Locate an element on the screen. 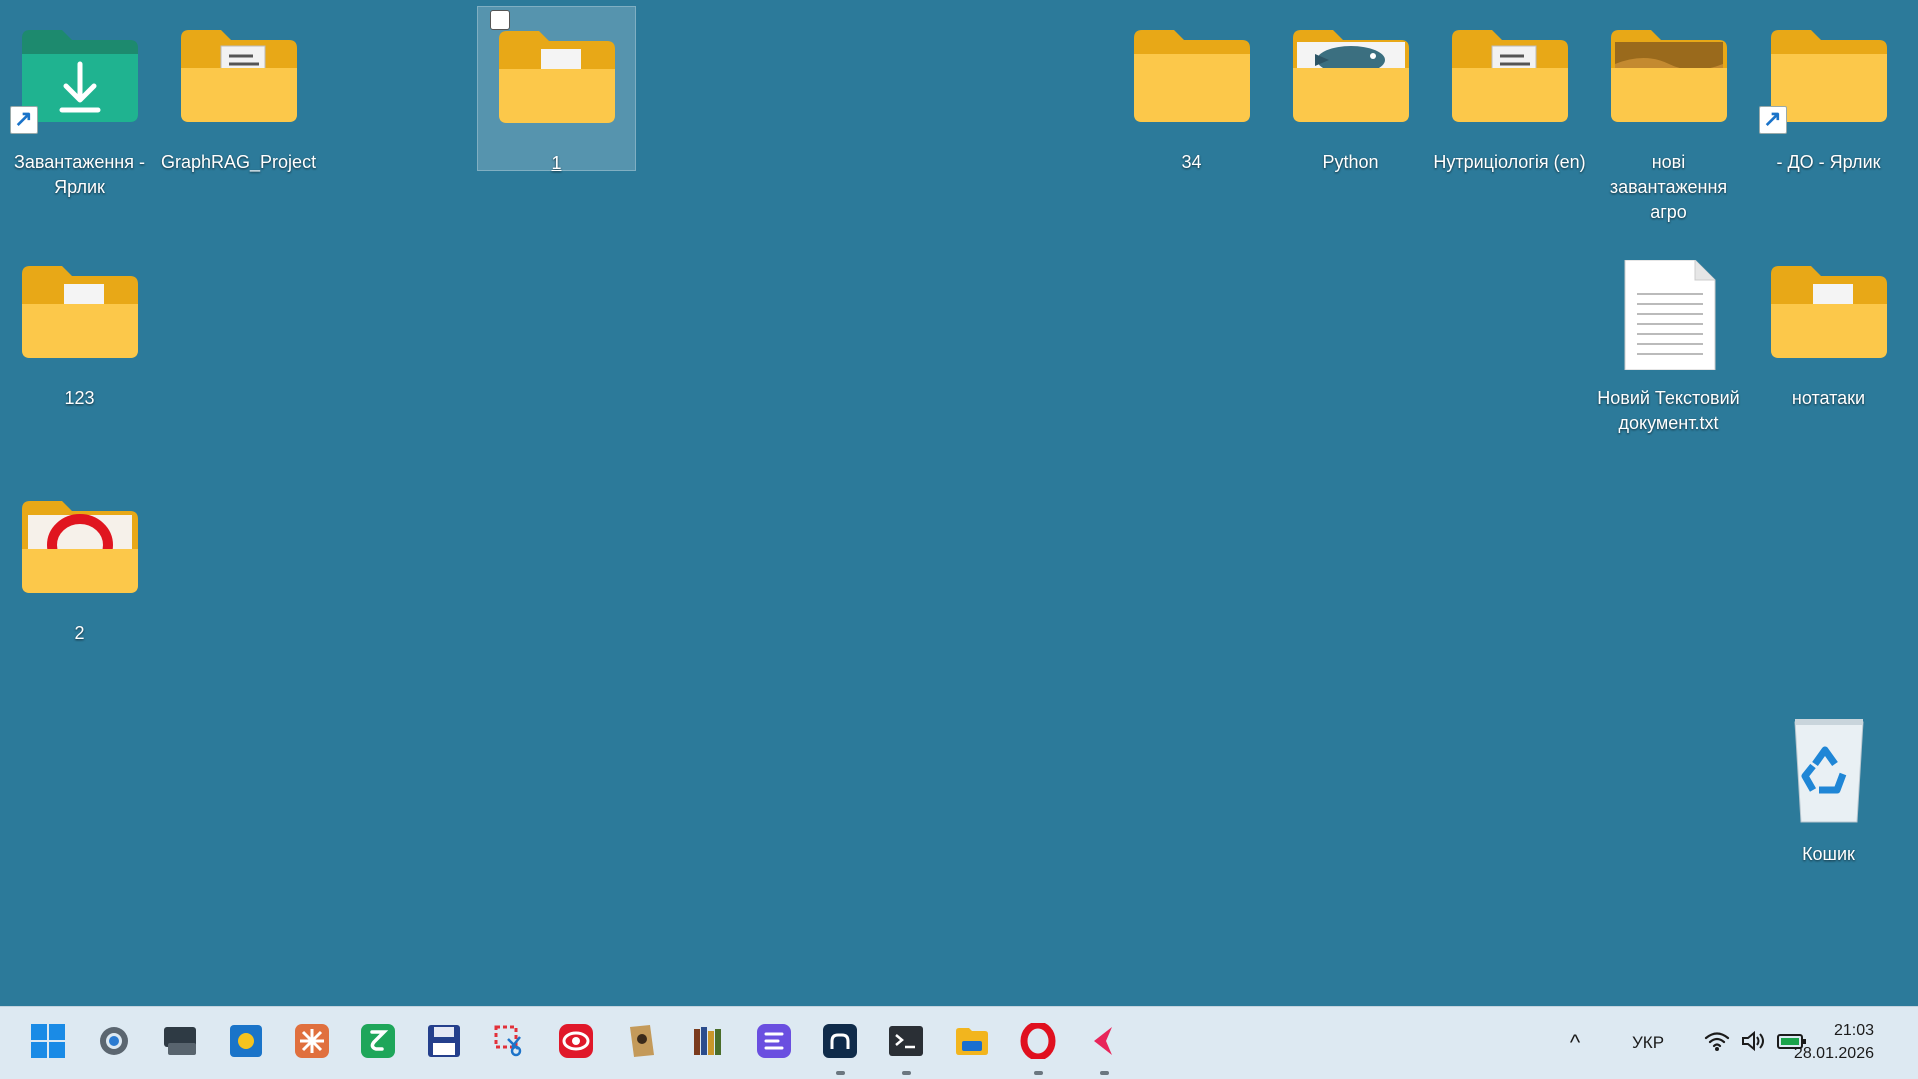  taskbar-windows-explorer-app is located at coordinates (246, 1041).